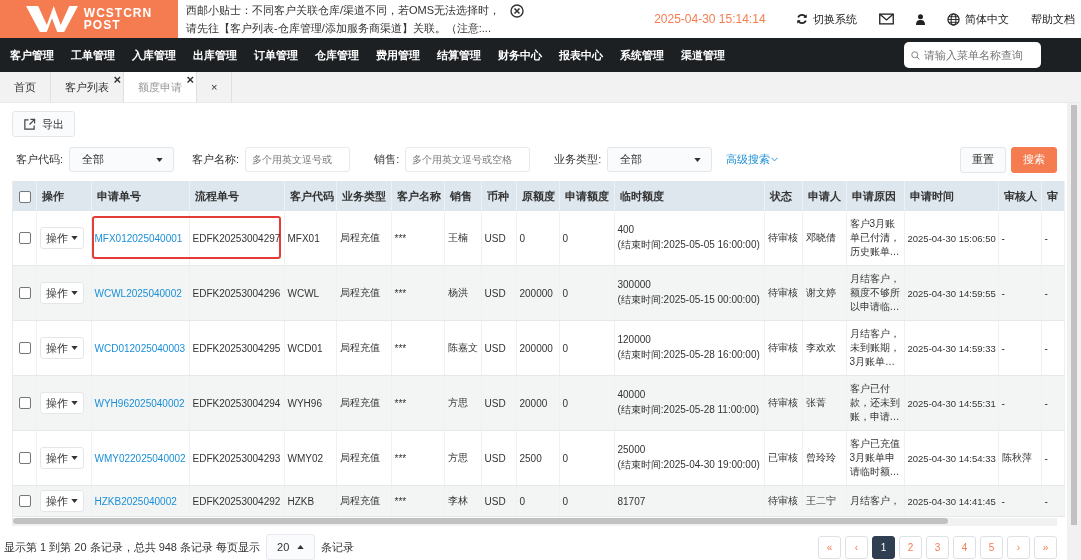  Describe the element at coordinates (468, 160) in the screenshot. I see `filter-input: 多个用英文逗号或空格` at that location.